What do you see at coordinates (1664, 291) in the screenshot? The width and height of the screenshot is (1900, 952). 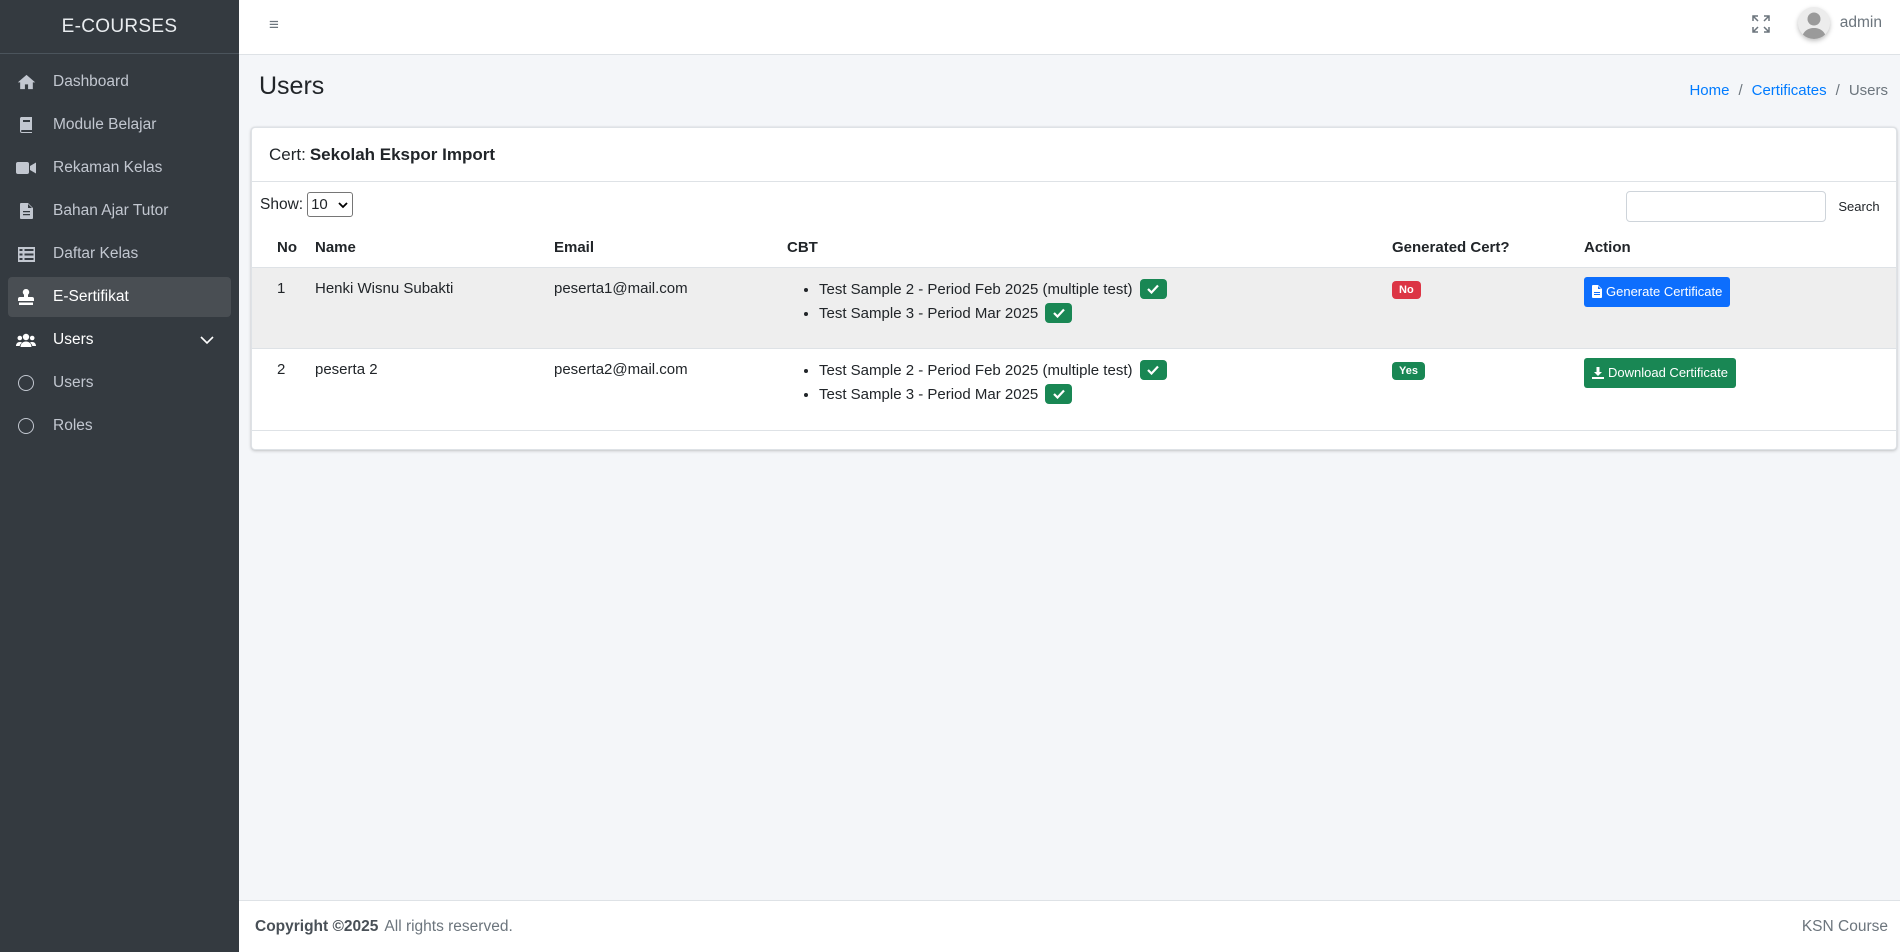 I see `button-label: Generate Certificate` at bounding box center [1664, 291].